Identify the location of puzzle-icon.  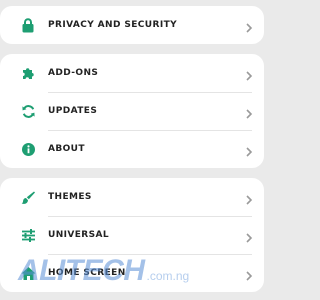
(28, 73).